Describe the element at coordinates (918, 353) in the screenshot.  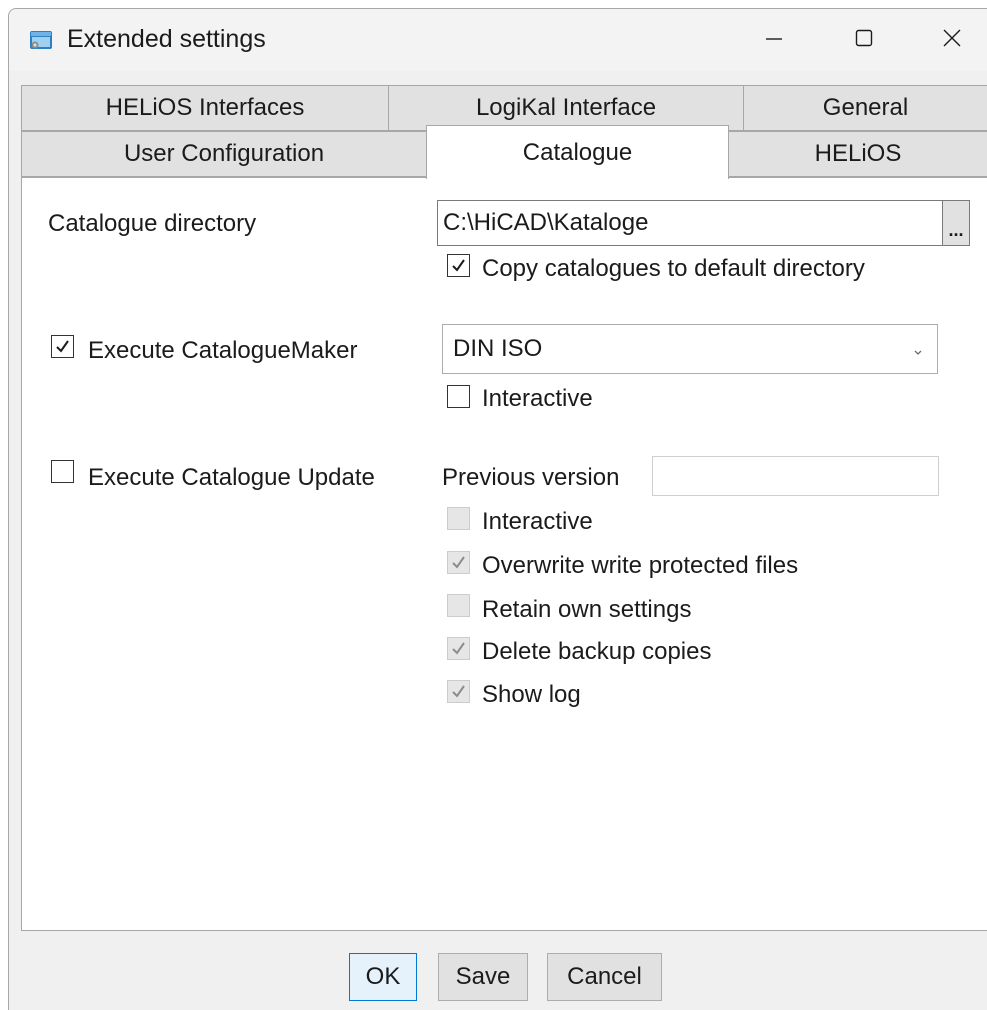
I see `chevron-down-icon` at that location.